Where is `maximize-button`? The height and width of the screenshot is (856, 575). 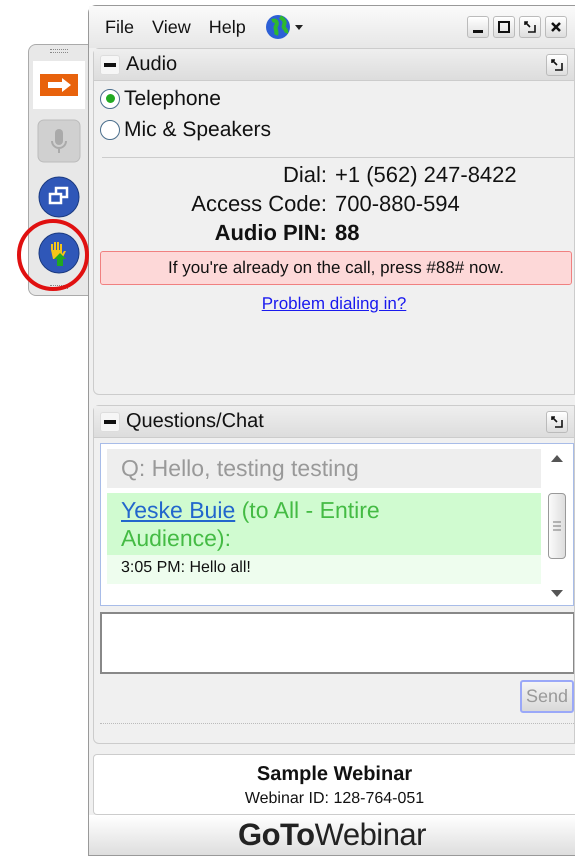
maximize-button is located at coordinates (504, 27).